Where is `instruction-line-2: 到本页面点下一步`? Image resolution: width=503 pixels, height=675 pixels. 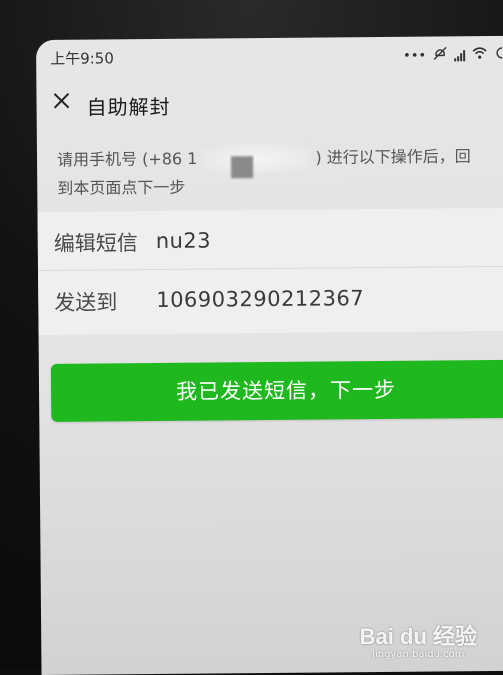 instruction-line-2: 到本页面点下一步 is located at coordinates (121, 187).